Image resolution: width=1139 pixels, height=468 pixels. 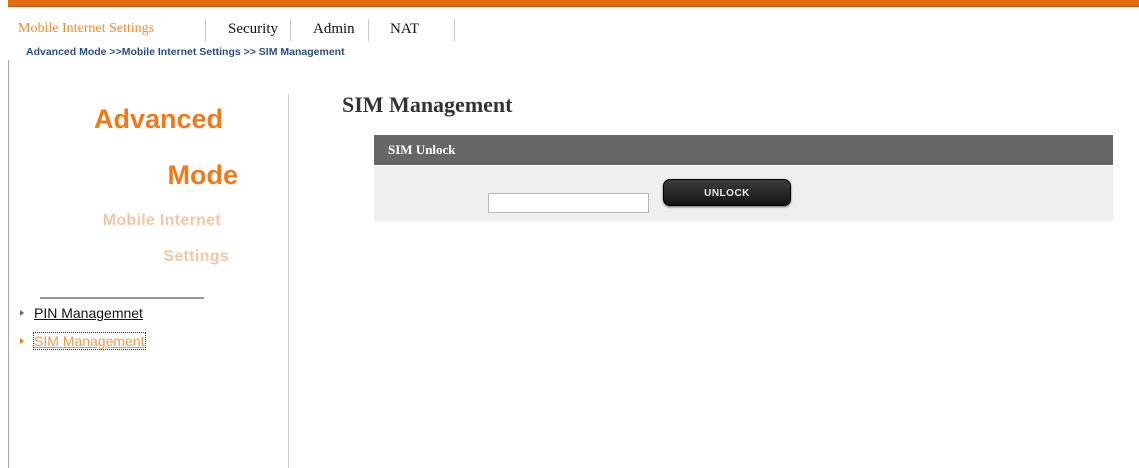 What do you see at coordinates (253, 29) in the screenshot?
I see `tab-security: Security` at bounding box center [253, 29].